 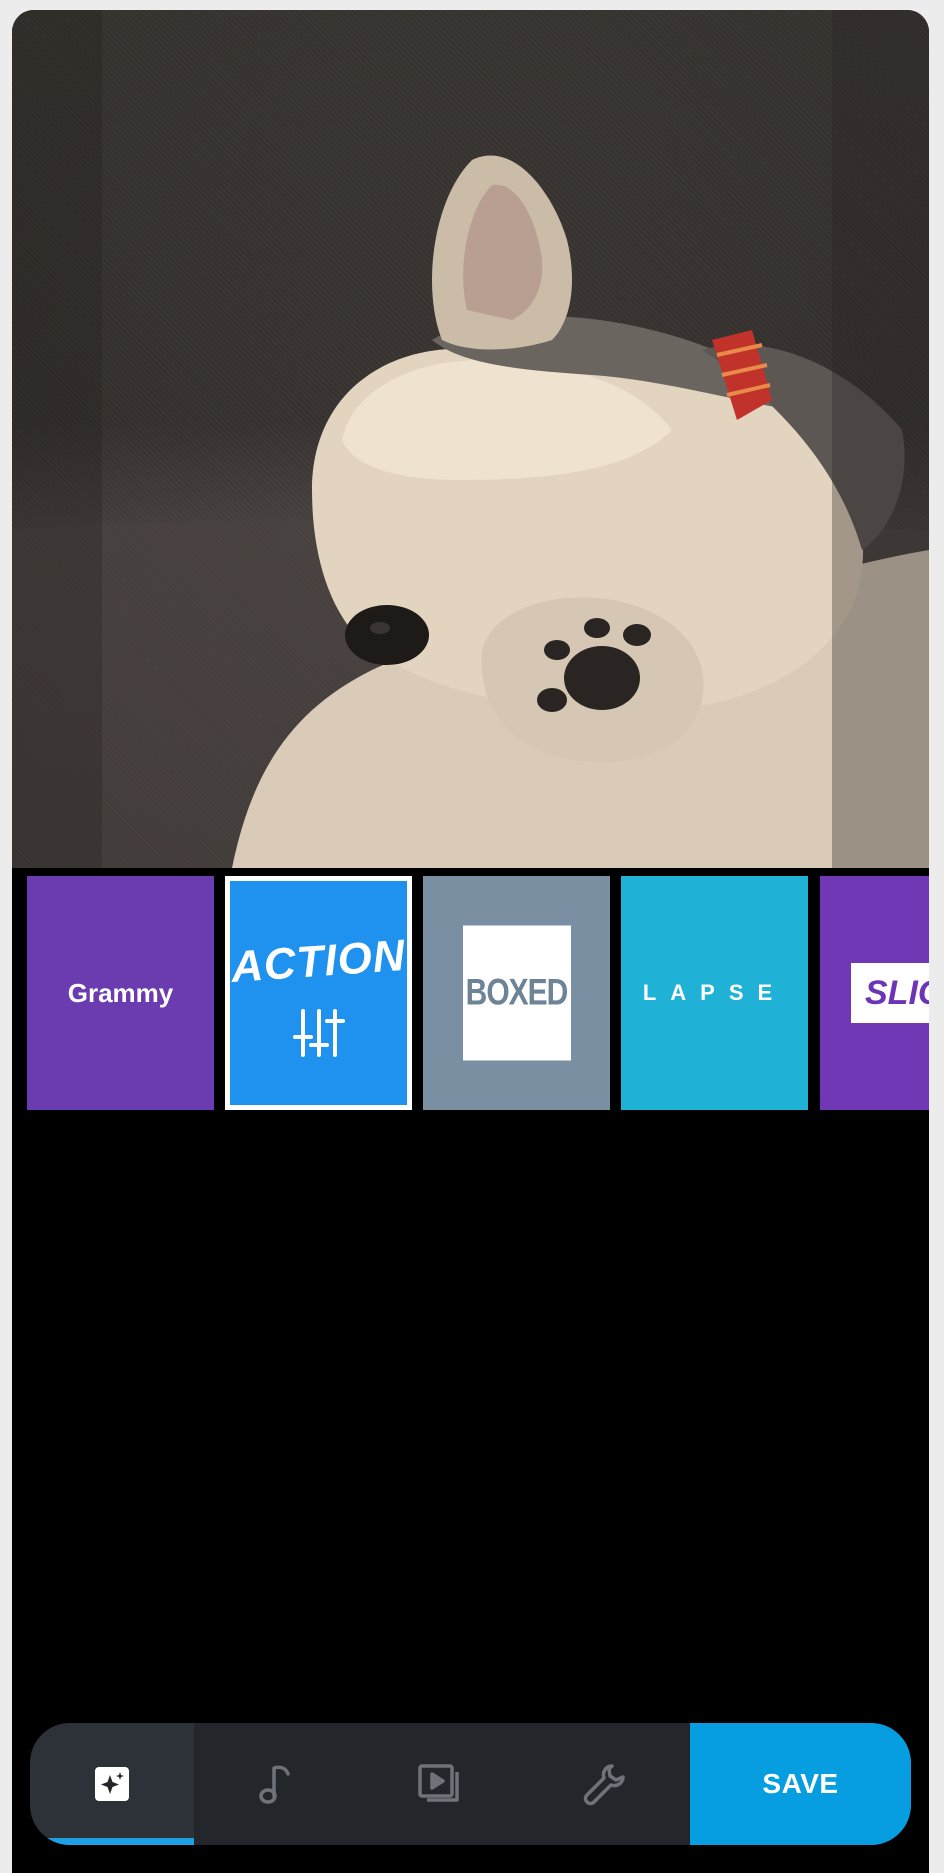 I want to click on editor-toolbar: SAVE, so click(x=470, y=1784).